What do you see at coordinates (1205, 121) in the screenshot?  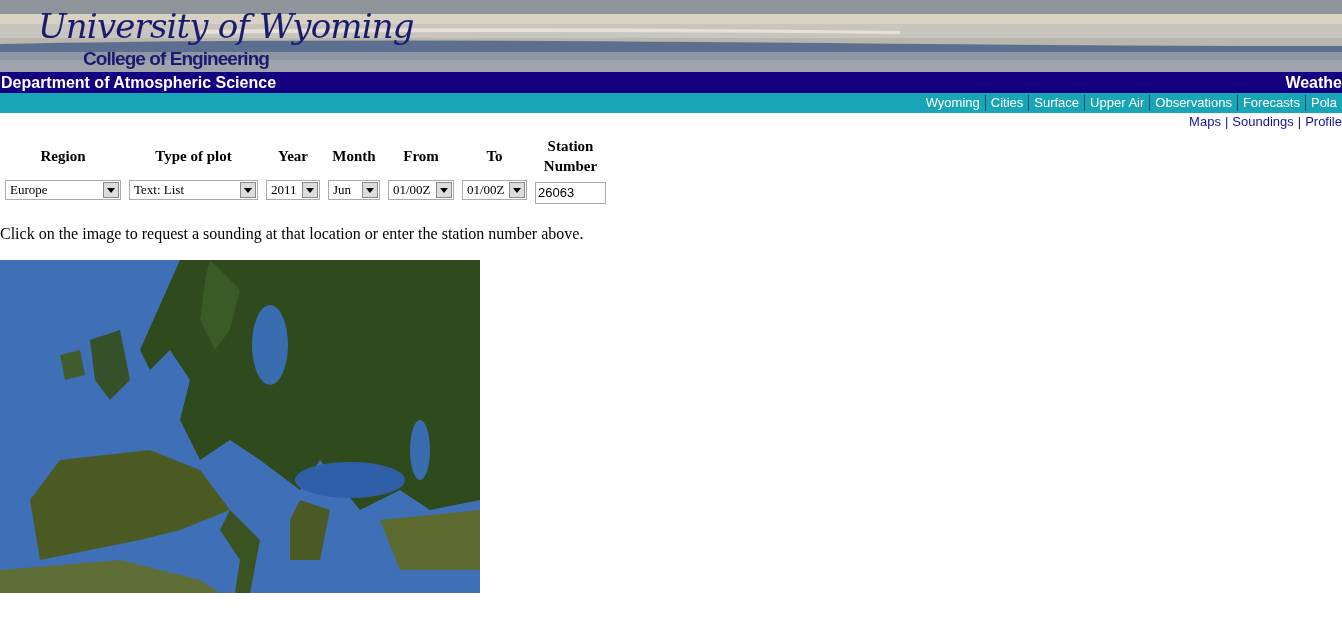 I see `sub-link: Maps` at bounding box center [1205, 121].